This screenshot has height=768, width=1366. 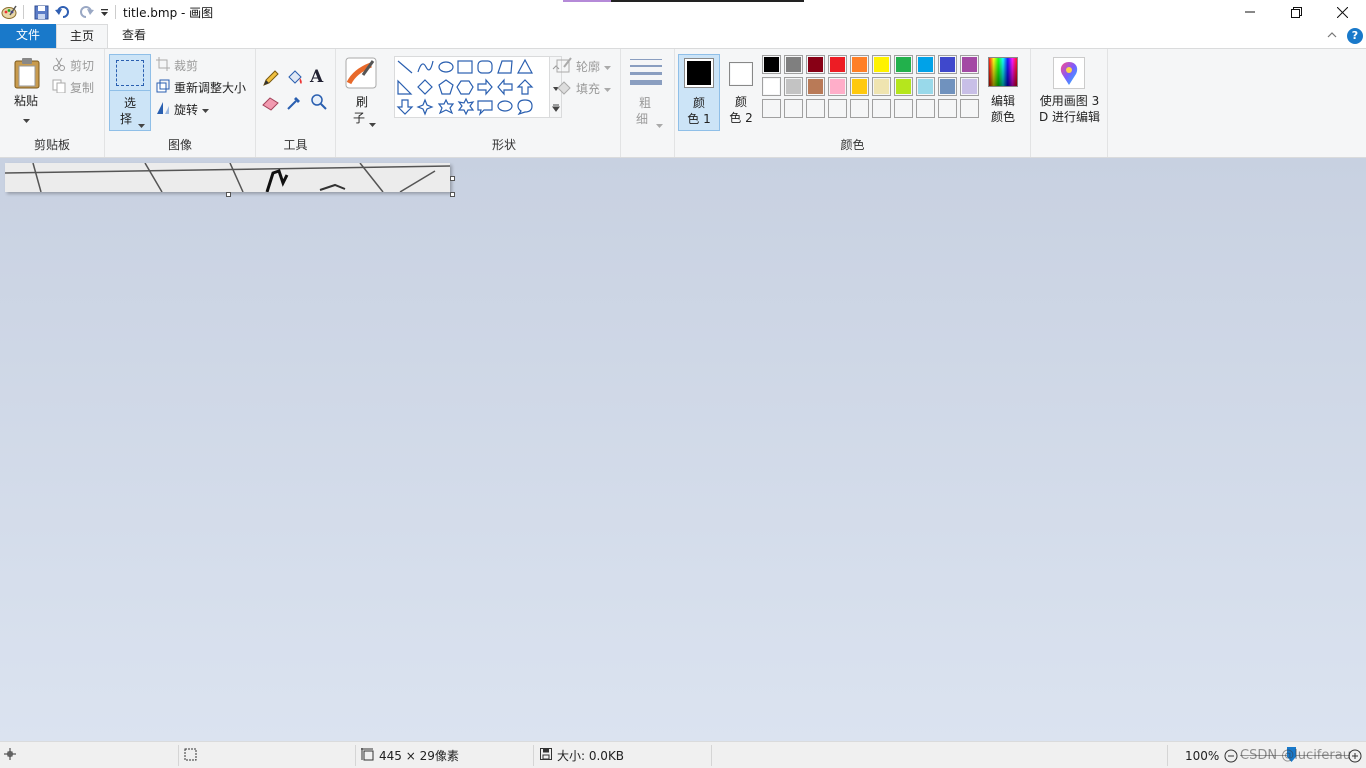 I want to click on edit-colors-button: 编辑 颜色, so click(x=1003, y=91).